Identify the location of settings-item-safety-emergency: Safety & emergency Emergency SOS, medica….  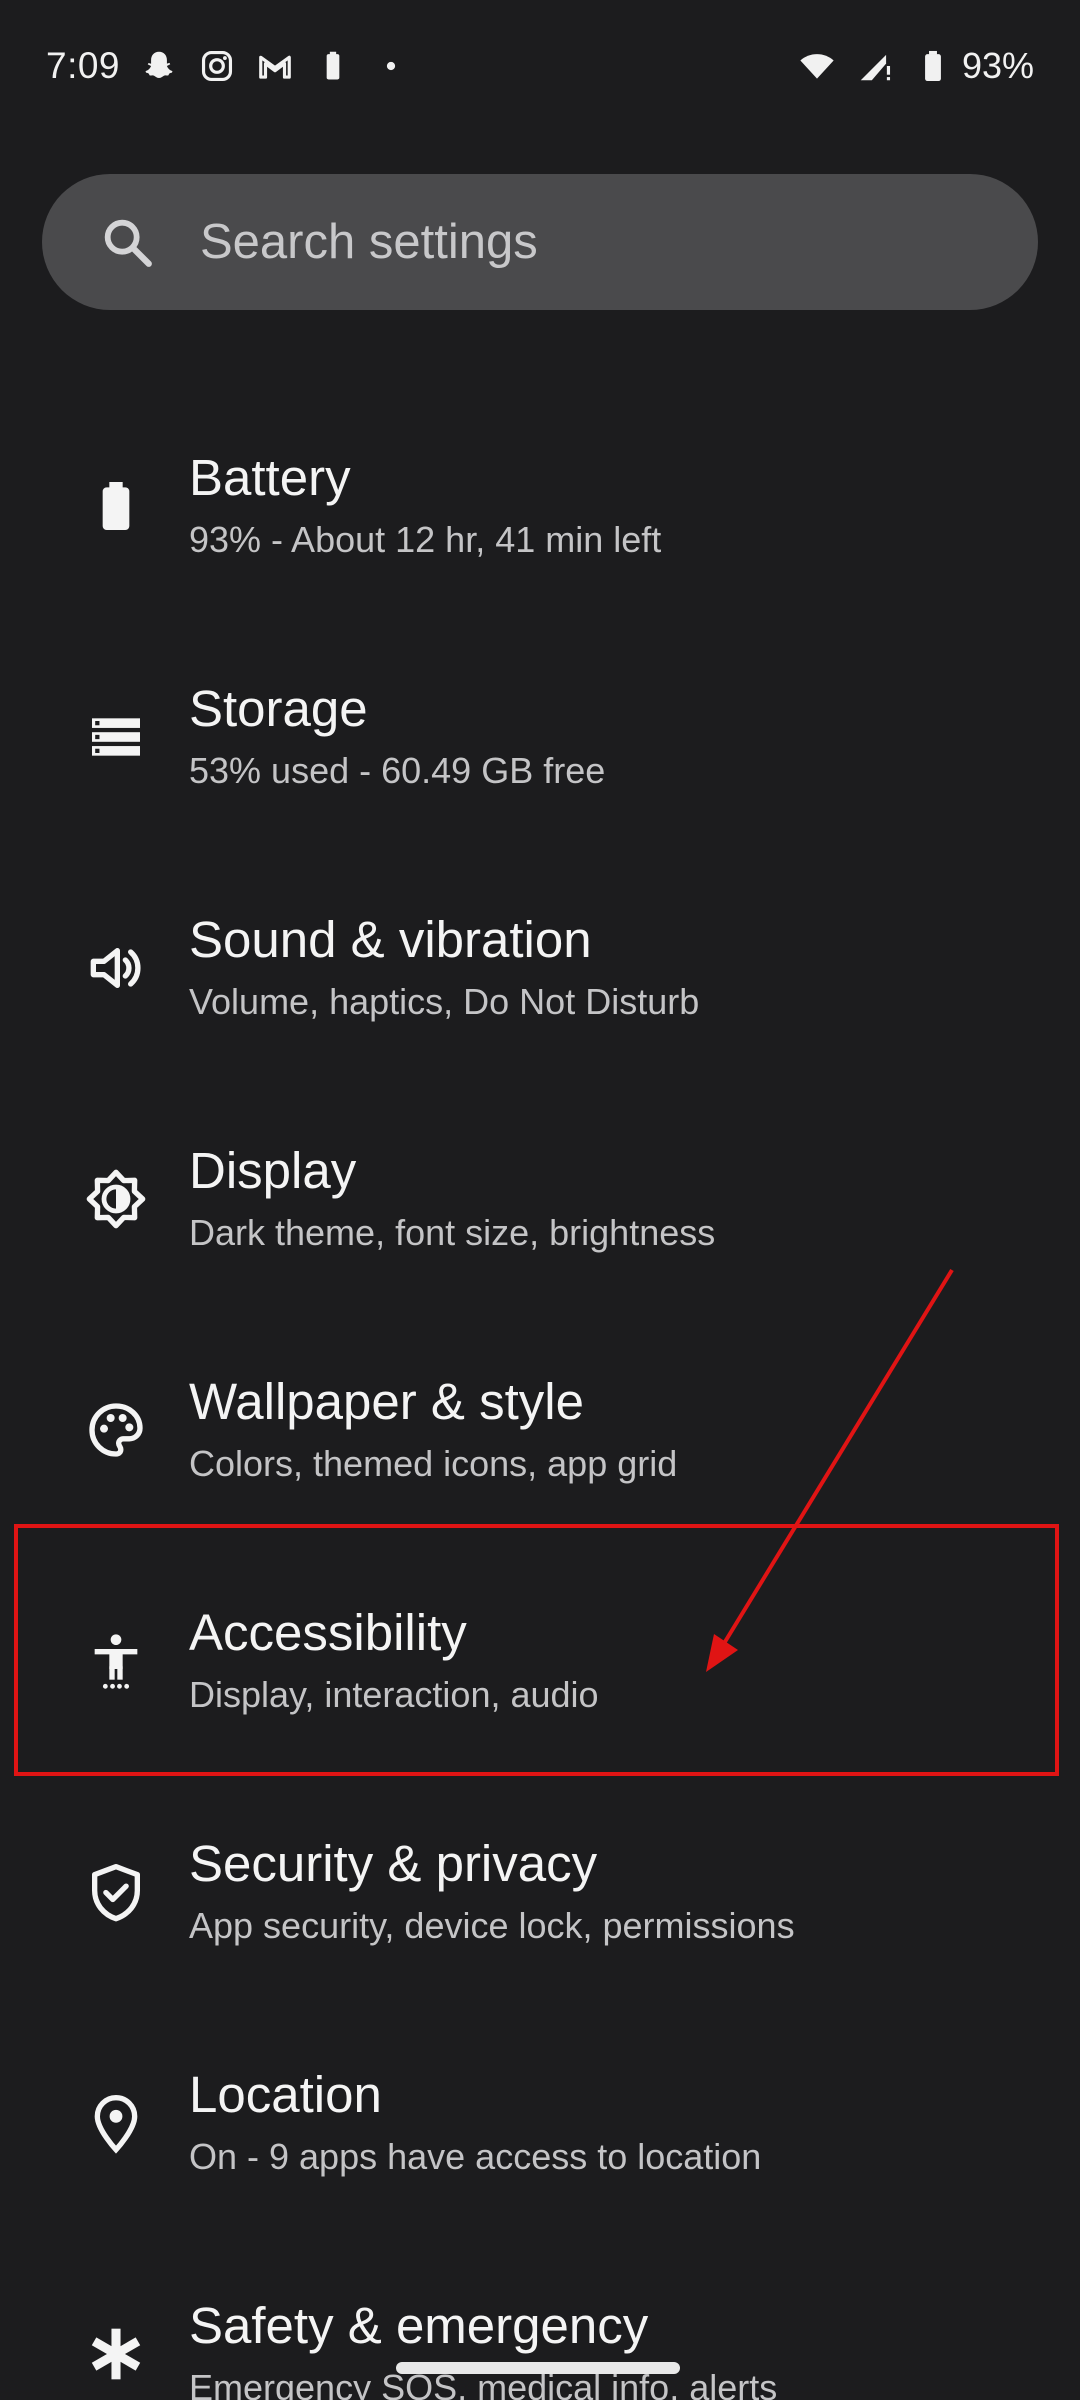
(540, 2319).